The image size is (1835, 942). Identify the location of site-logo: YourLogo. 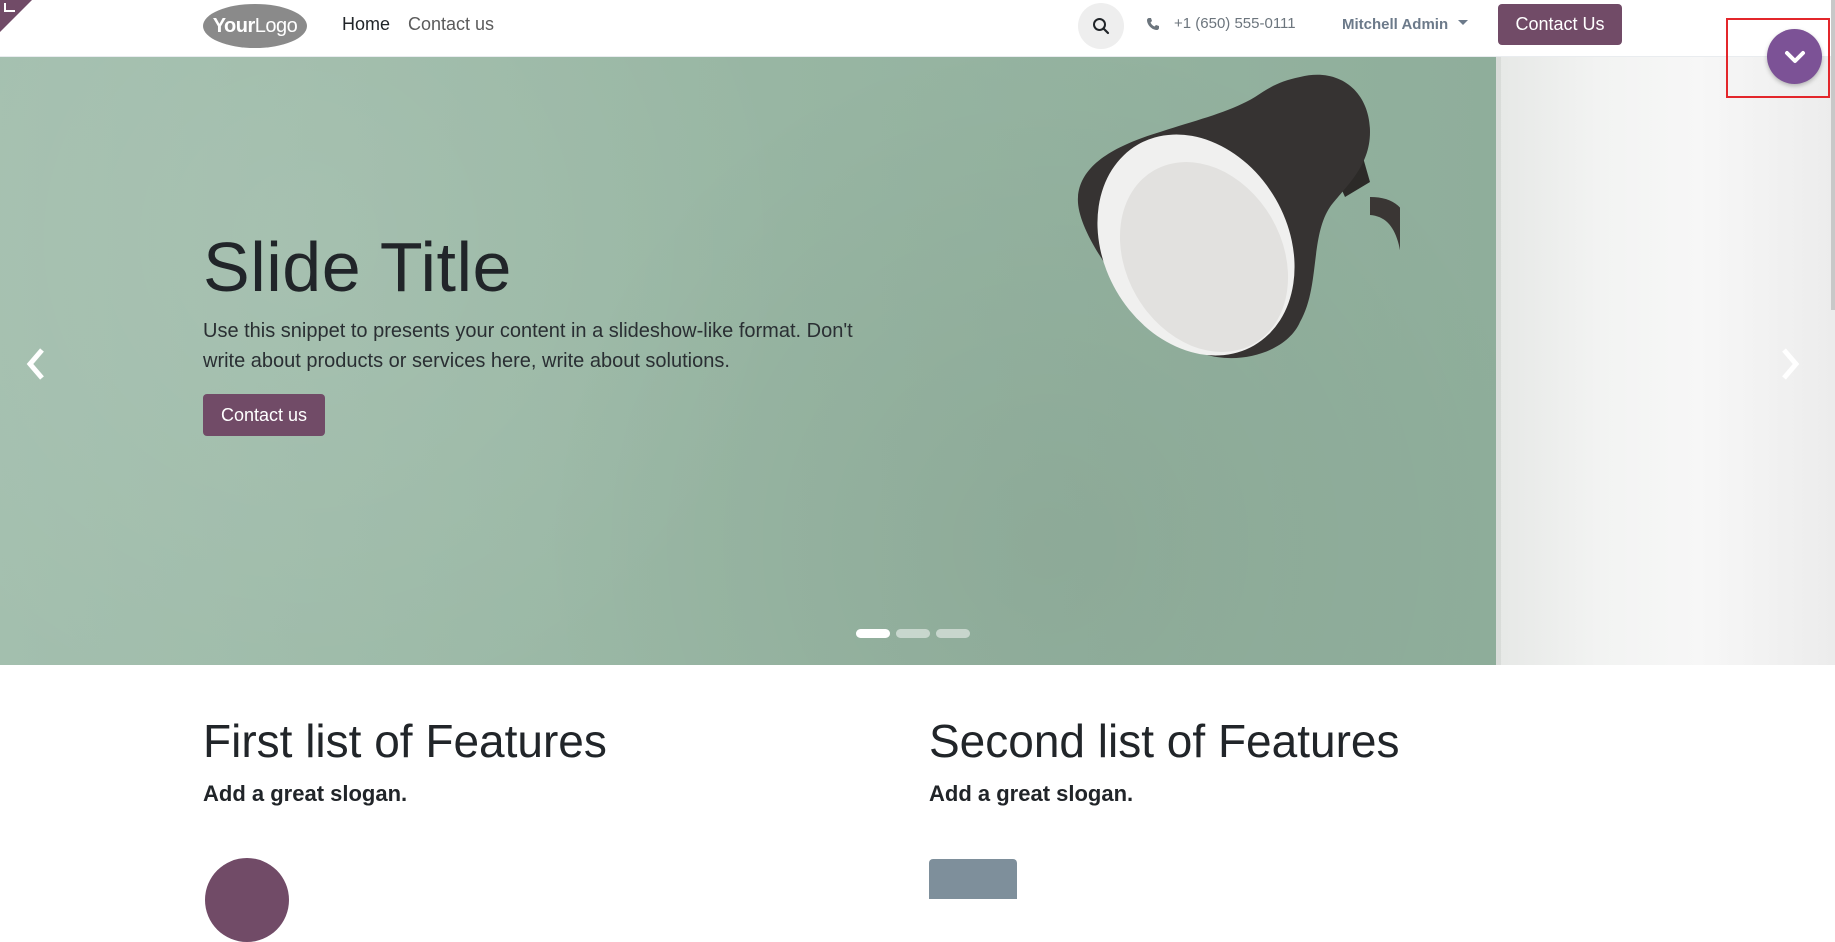
(255, 26).